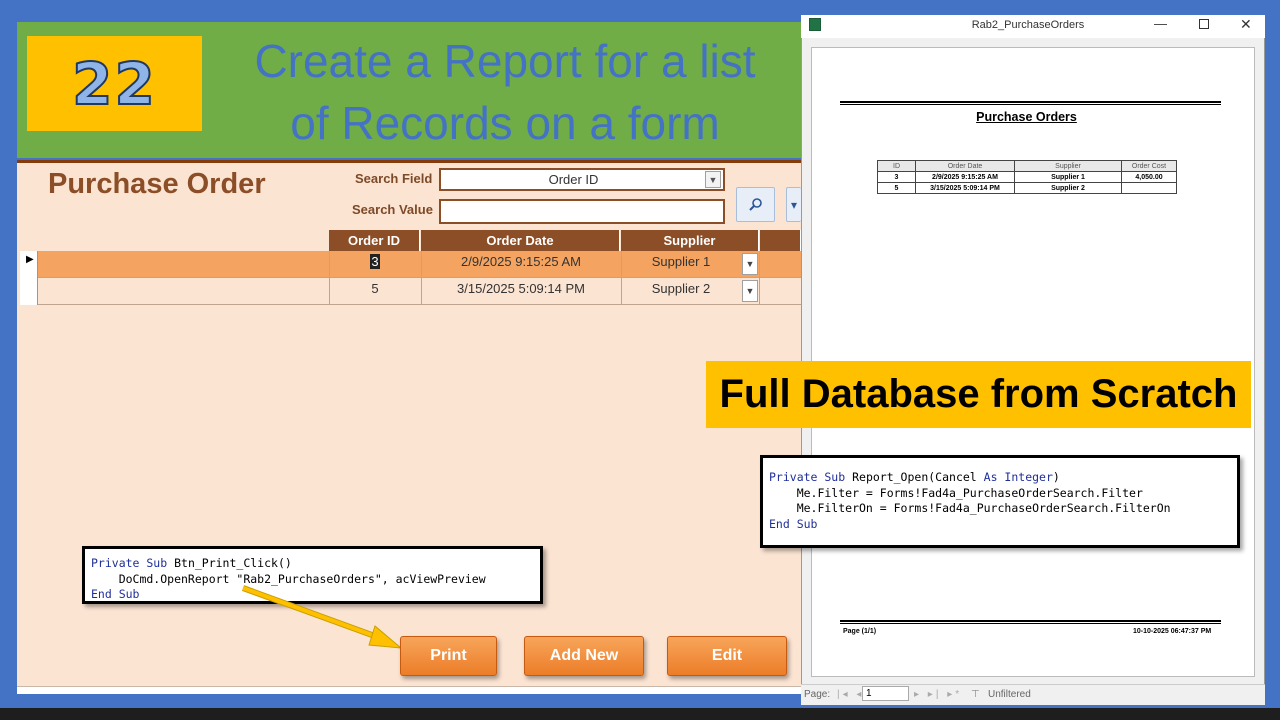 Image resolution: width=1280 pixels, height=720 pixels. I want to click on table-row: 5 3/15/2025 5:09:14 PM Supplier 2 ▼, so click(410, 291).